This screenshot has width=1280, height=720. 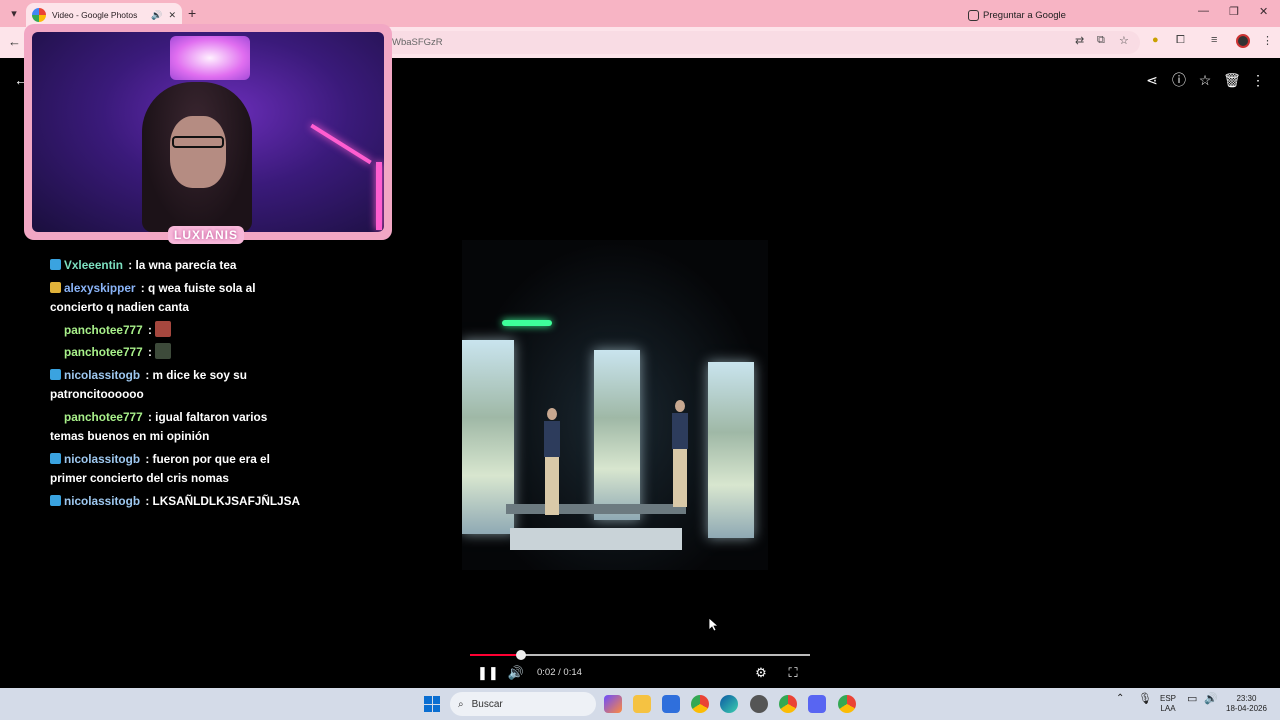 I want to click on store-icon, so click(x=671, y=704).